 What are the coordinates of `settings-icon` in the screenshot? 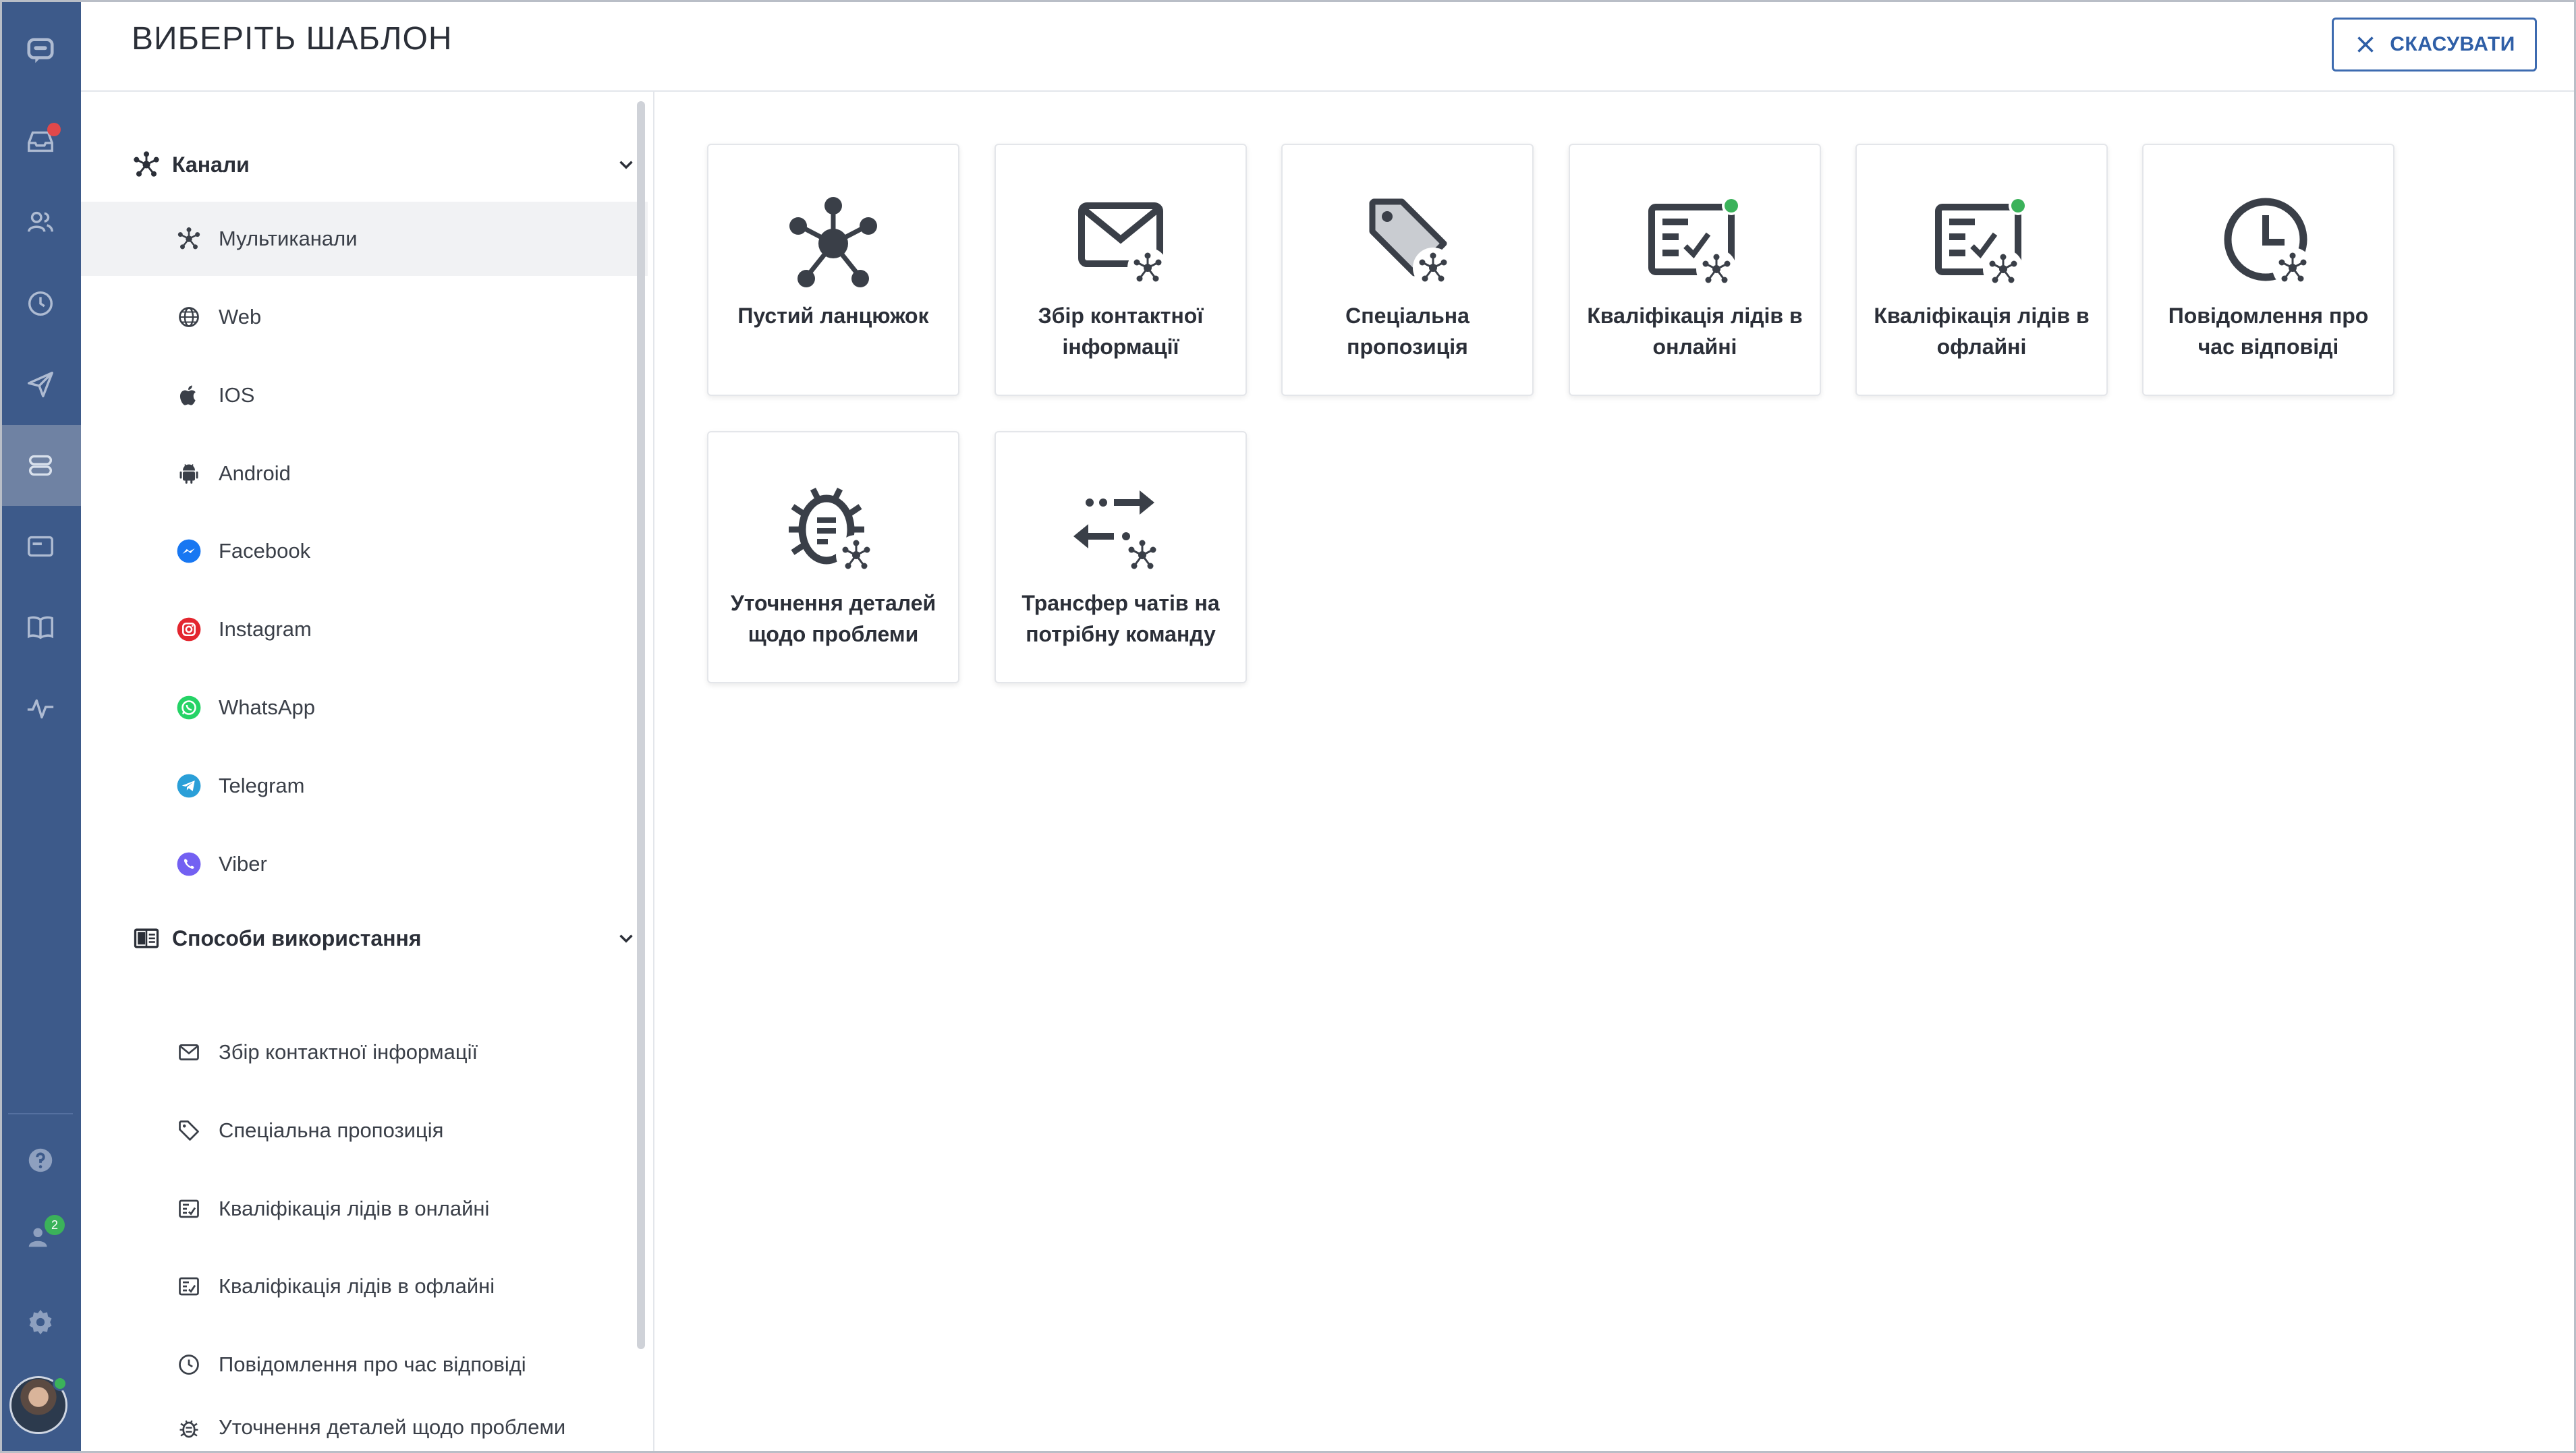 It's located at (40, 1322).